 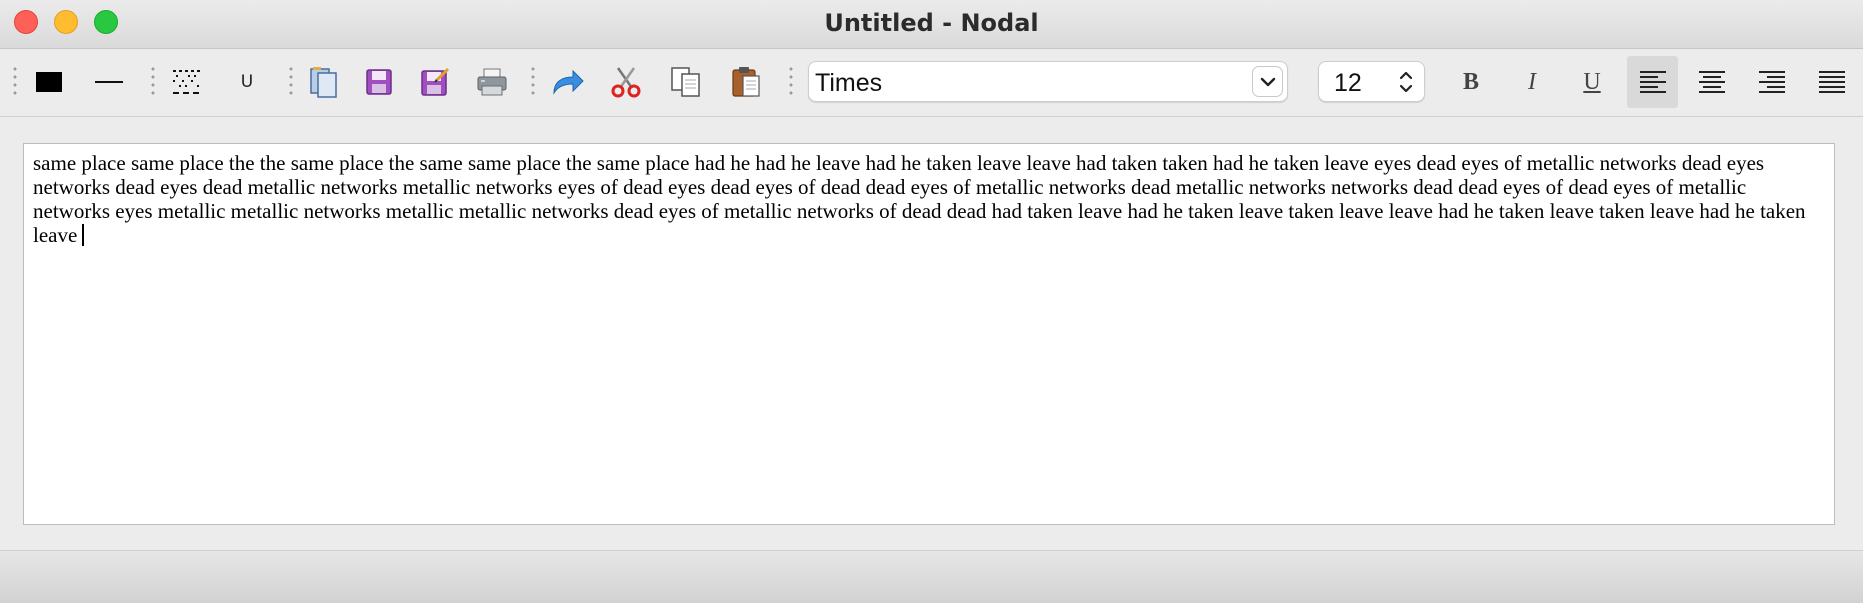 What do you see at coordinates (849, 83) in the screenshot?
I see `font-family-value: Times` at bounding box center [849, 83].